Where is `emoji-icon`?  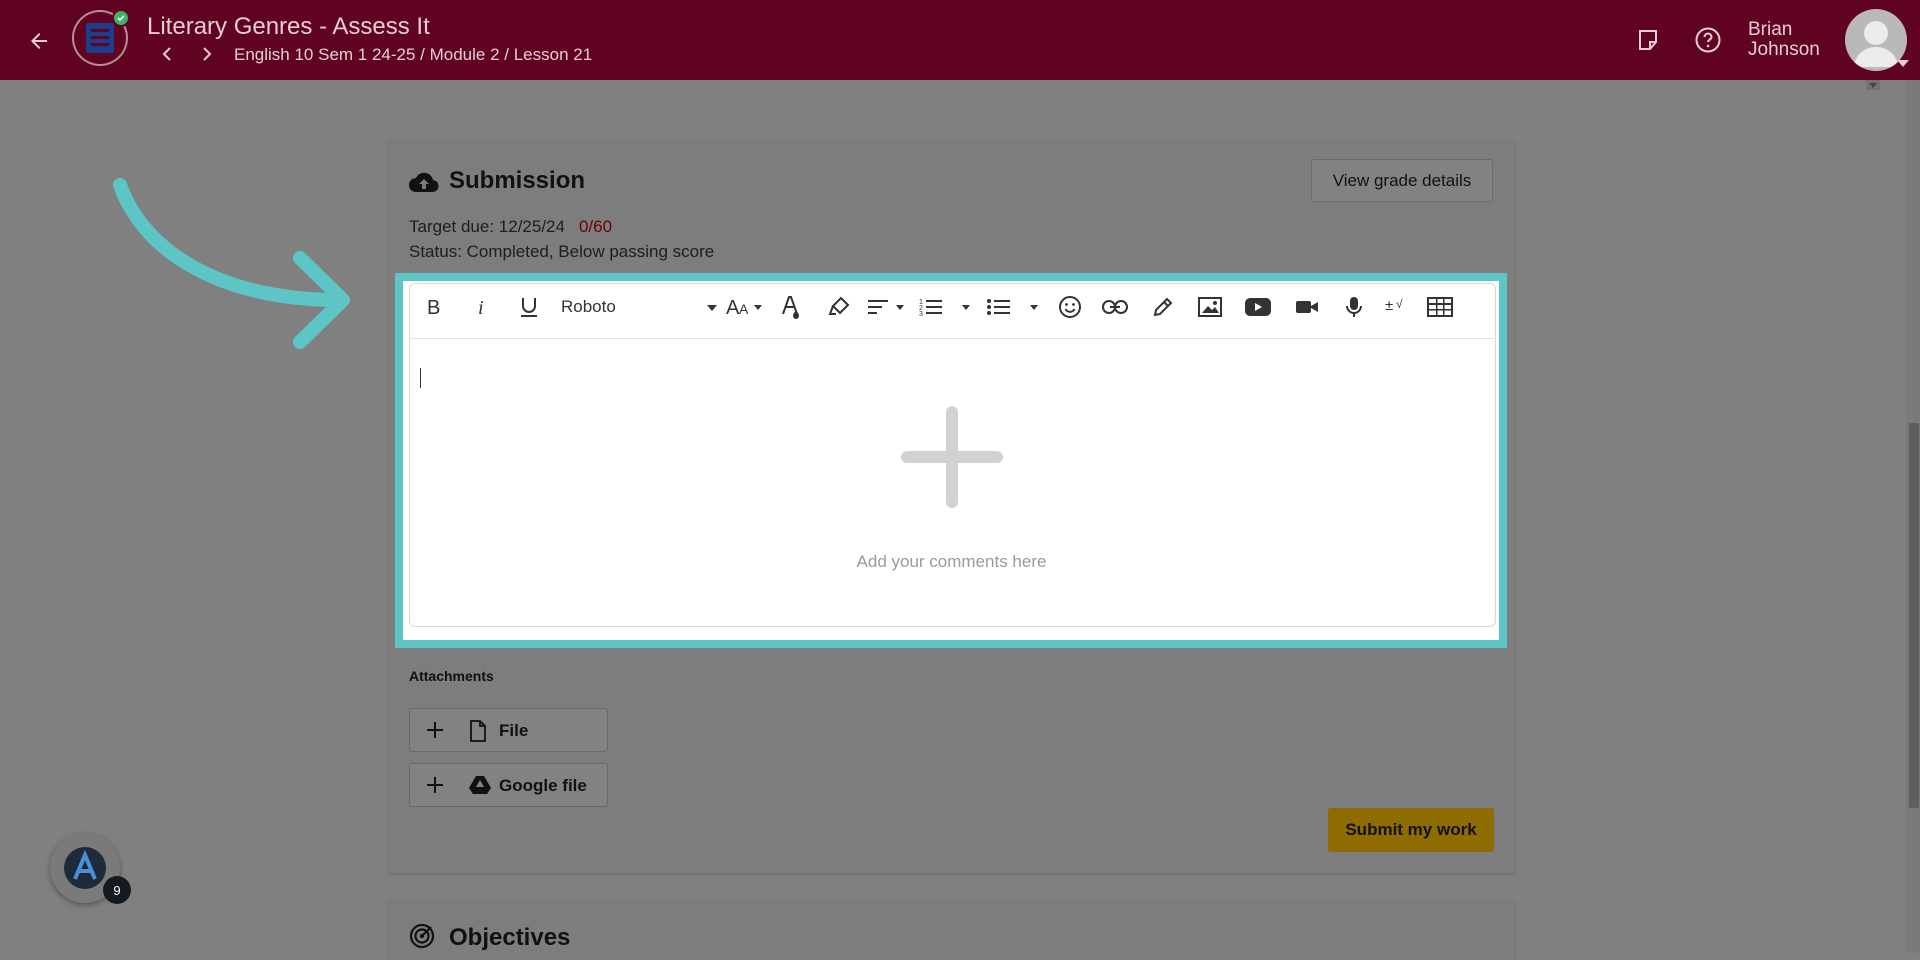 emoji-icon is located at coordinates (1070, 307).